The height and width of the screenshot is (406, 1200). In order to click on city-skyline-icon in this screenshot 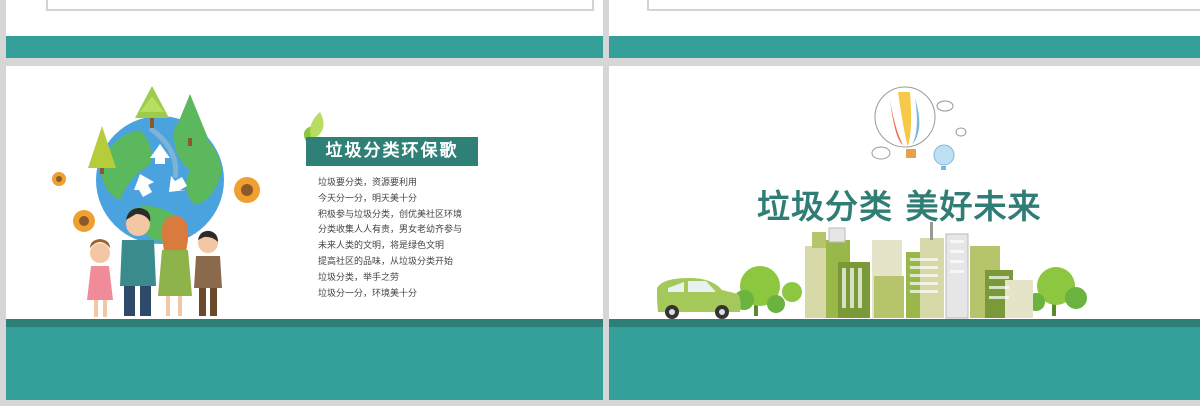, I will do `click(919, 270)`.